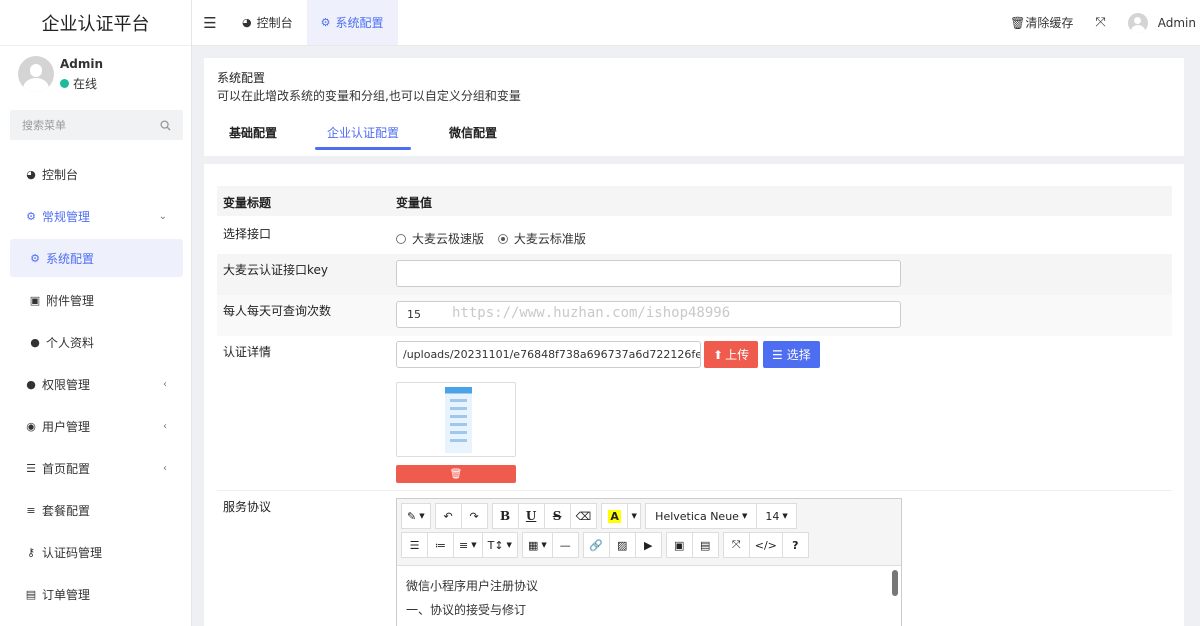 Image resolution: width=1200 pixels, height=626 pixels. Describe the element at coordinates (66, 216) in the screenshot. I see `sidebar-item-label: 常规管理` at that location.